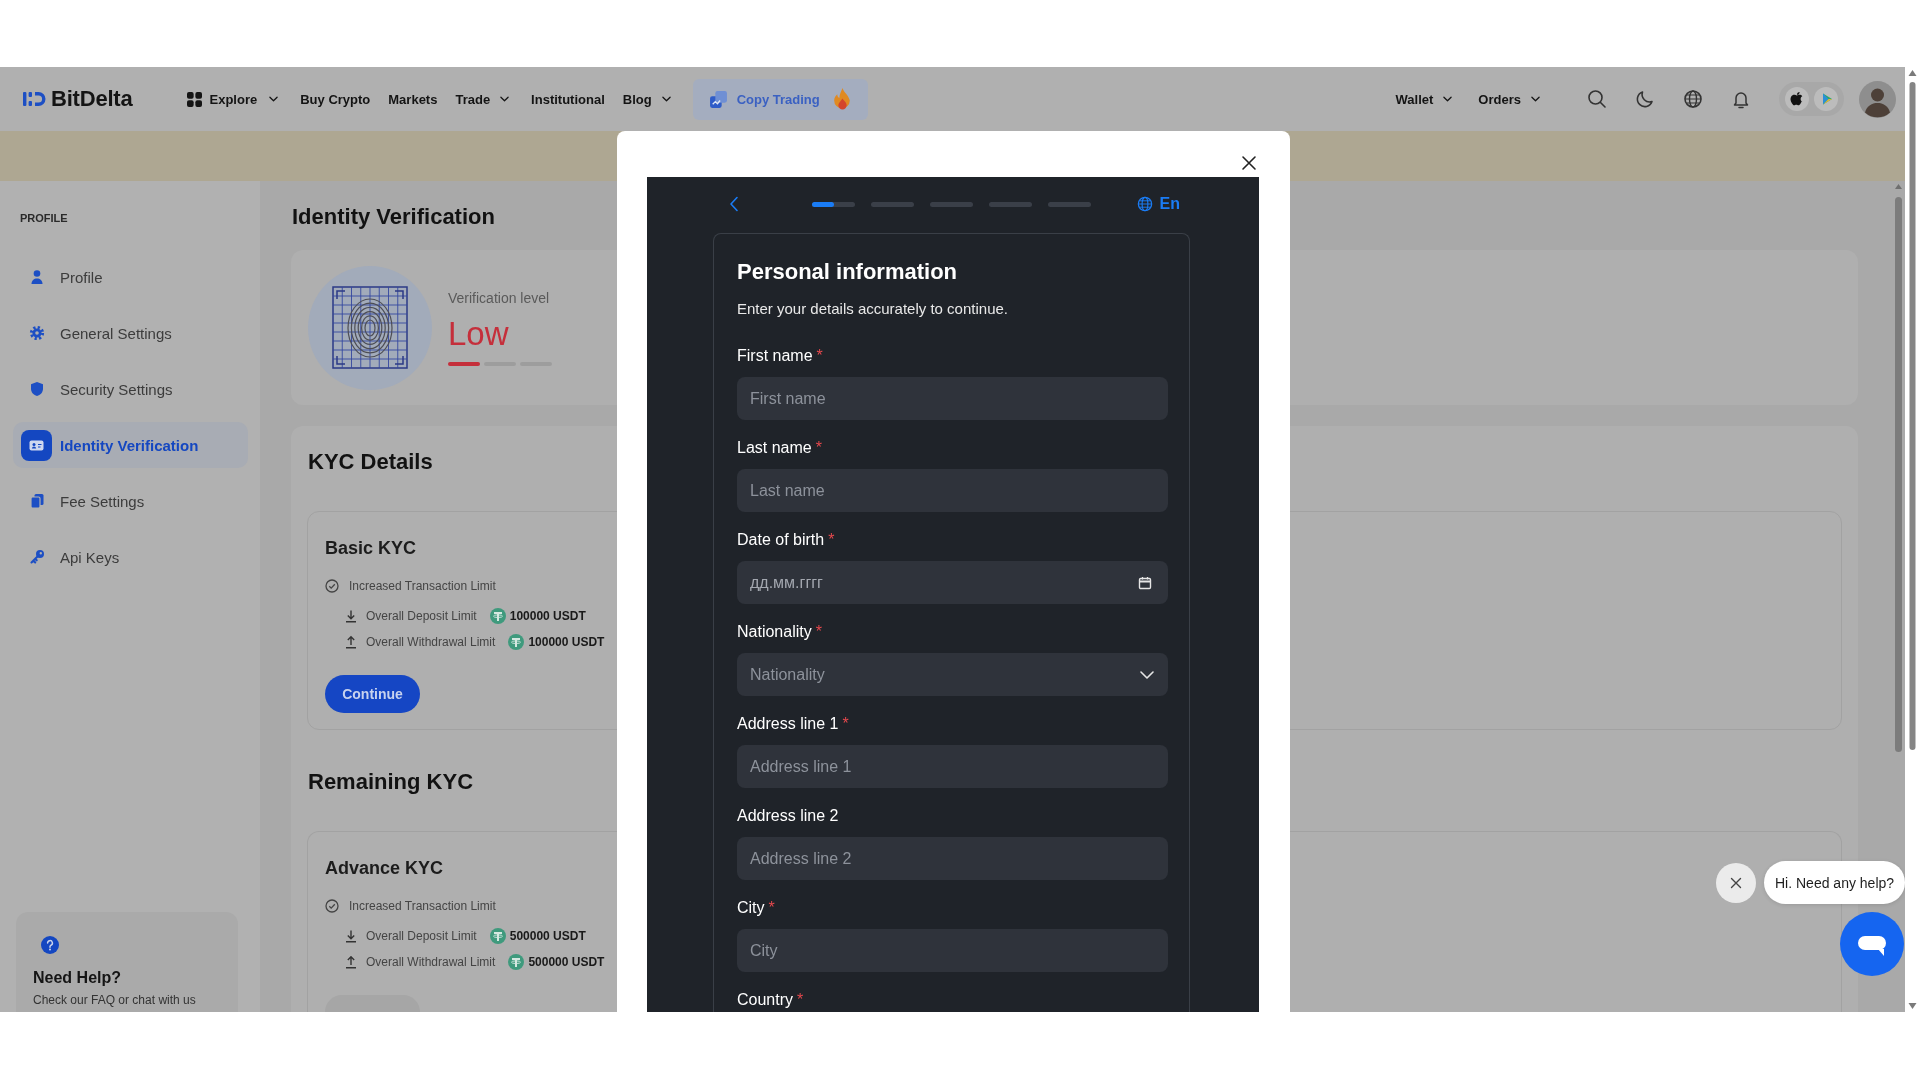 The width and height of the screenshot is (1920, 1080). Describe the element at coordinates (499, 298) in the screenshot. I see `verification-label: Verification level` at that location.